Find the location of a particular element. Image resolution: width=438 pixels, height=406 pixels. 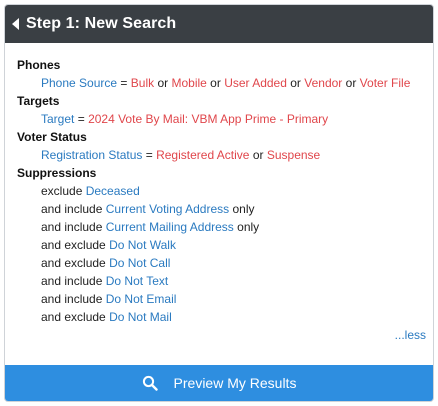

phone-source-key: Phone Source is located at coordinates (79, 83).